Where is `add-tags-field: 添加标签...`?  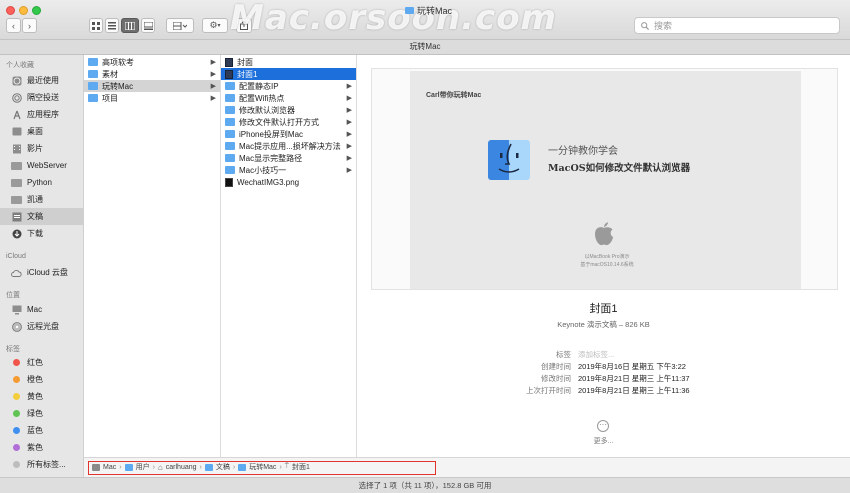 add-tags-field: 添加标签... is located at coordinates (596, 354).